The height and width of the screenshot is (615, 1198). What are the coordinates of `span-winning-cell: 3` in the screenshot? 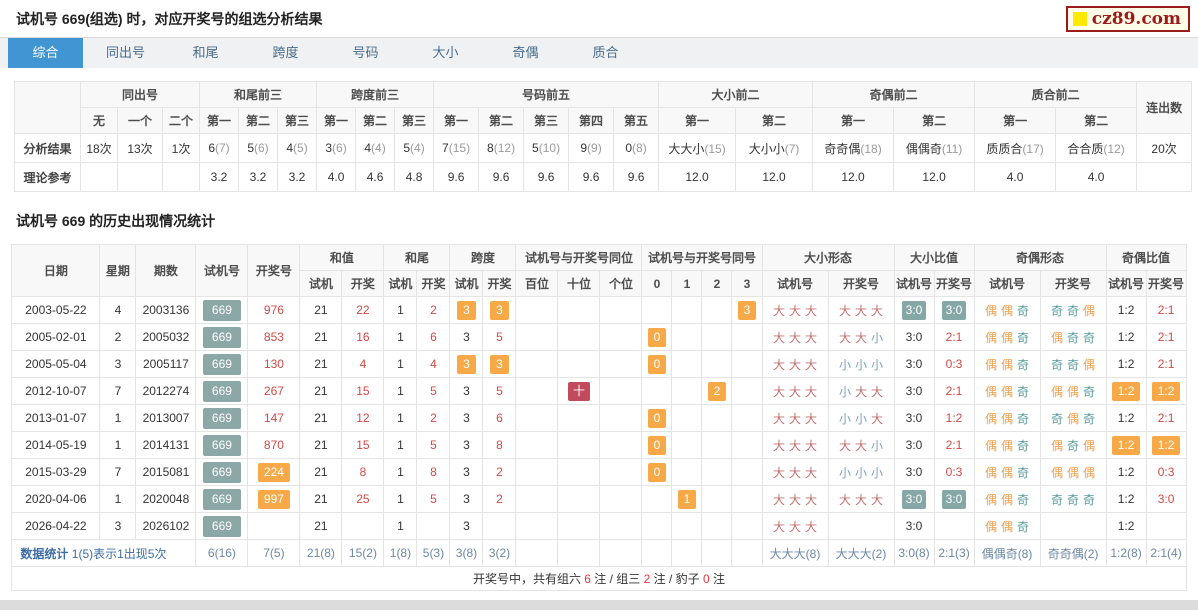 It's located at (499, 310).